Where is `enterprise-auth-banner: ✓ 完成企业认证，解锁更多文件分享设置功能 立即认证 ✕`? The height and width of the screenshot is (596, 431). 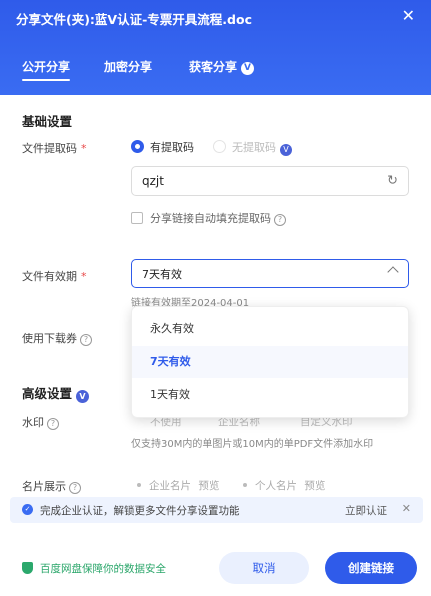
enterprise-auth-banner: ✓ 完成企业认证，解锁更多文件分享设置功能 立即认证 ✕ is located at coordinates (216, 510).